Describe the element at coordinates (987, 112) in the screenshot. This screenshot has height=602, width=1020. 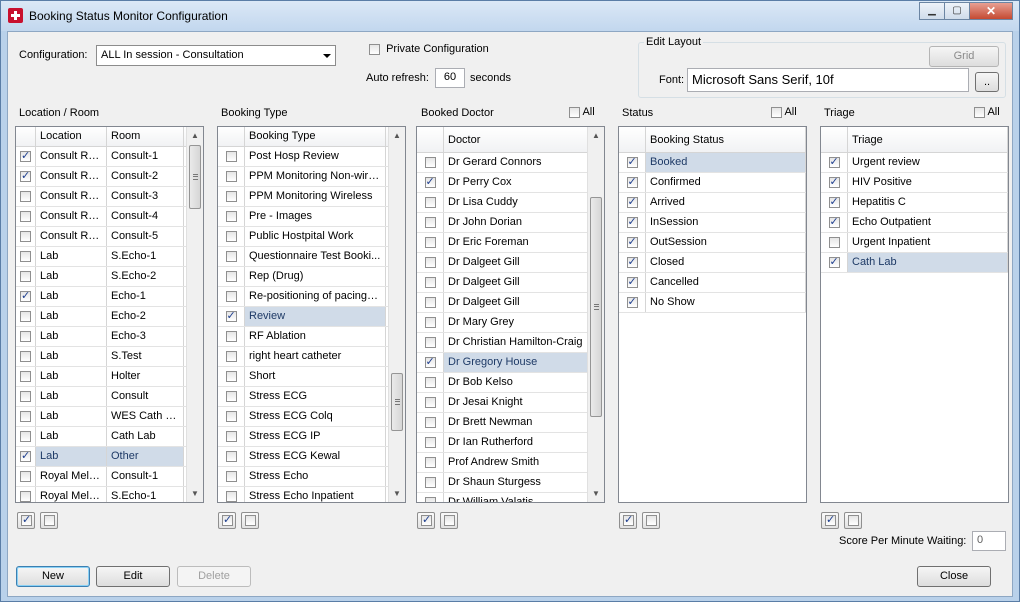
I see `triage-all-toggle: All` at that location.